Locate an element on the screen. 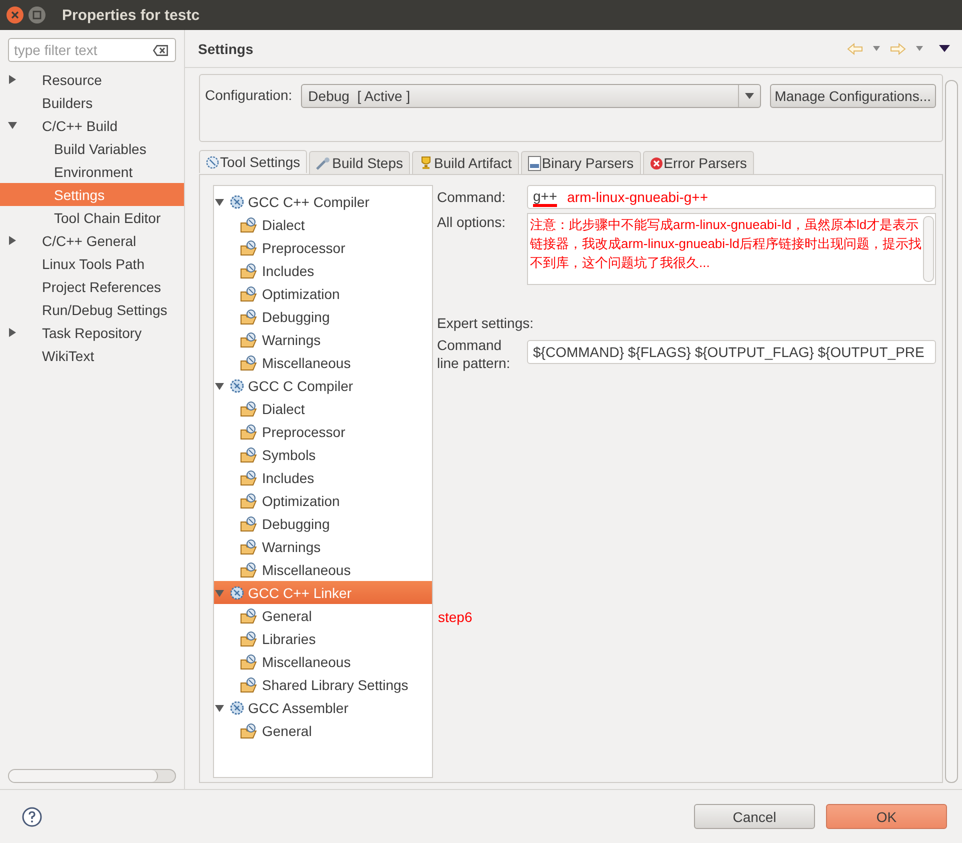  error-icon is located at coordinates (656, 163).